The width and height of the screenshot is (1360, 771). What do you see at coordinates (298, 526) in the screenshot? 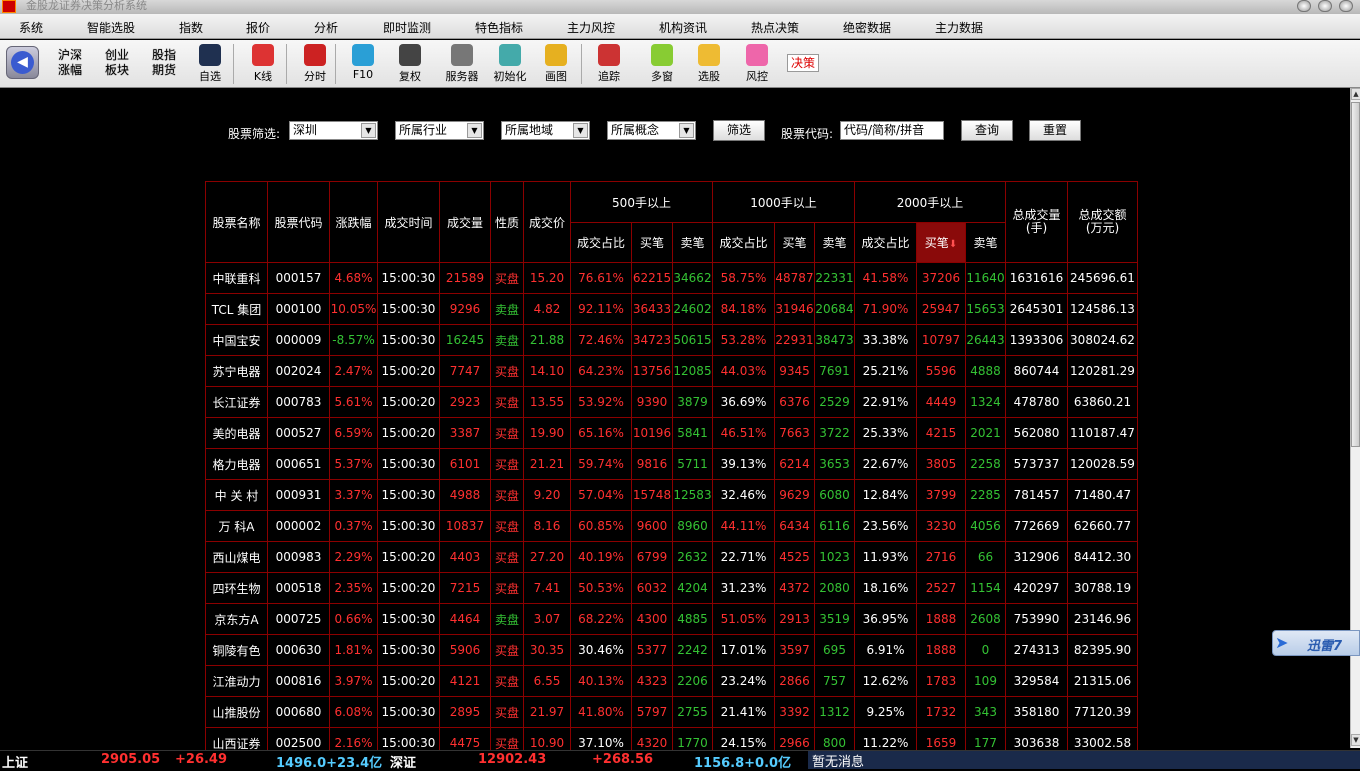
I see `cell-stock-code: 000002` at bounding box center [298, 526].